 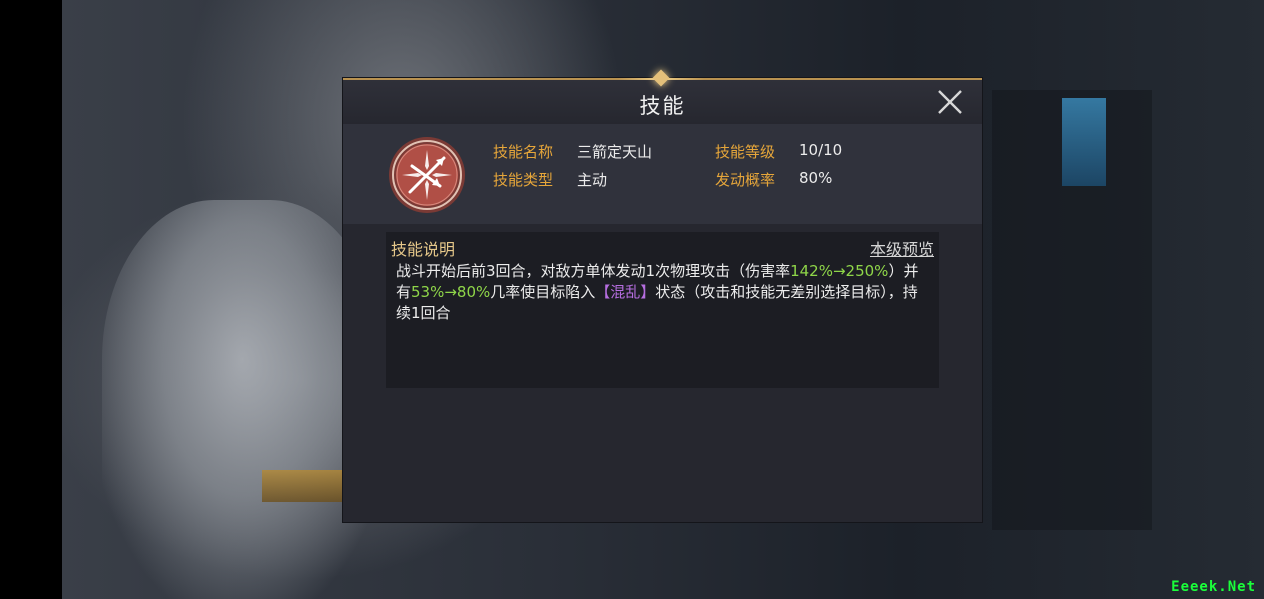 What do you see at coordinates (662, 106) in the screenshot?
I see `dialog-title: 技能` at bounding box center [662, 106].